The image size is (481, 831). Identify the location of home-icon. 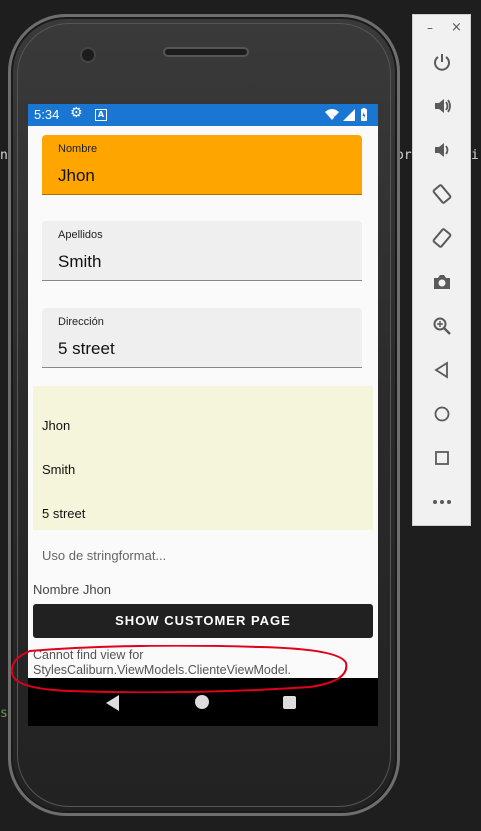
(442, 414).